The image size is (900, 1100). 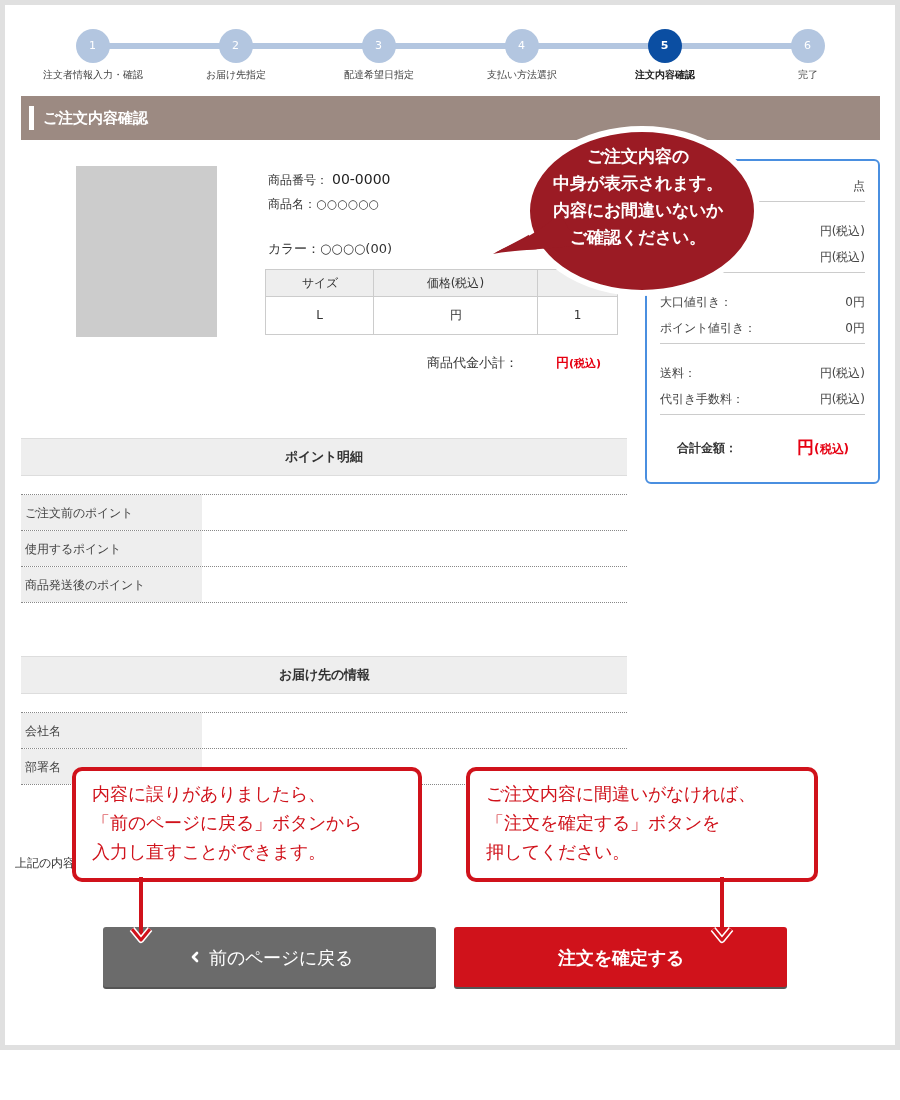 What do you see at coordinates (638, 237) in the screenshot?
I see `bubble-text: ご確認ください。` at bounding box center [638, 237].